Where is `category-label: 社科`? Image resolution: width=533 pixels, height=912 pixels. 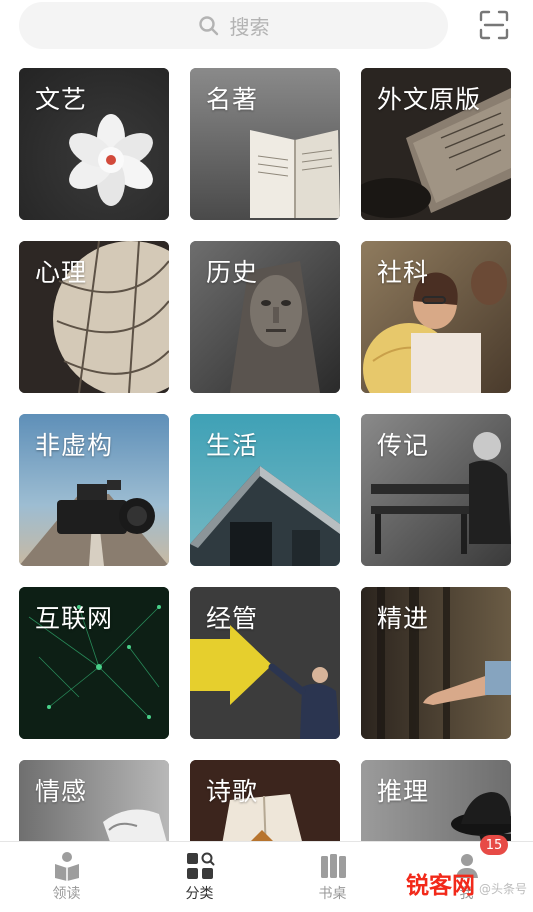
category-label: 社科 is located at coordinates (403, 272).